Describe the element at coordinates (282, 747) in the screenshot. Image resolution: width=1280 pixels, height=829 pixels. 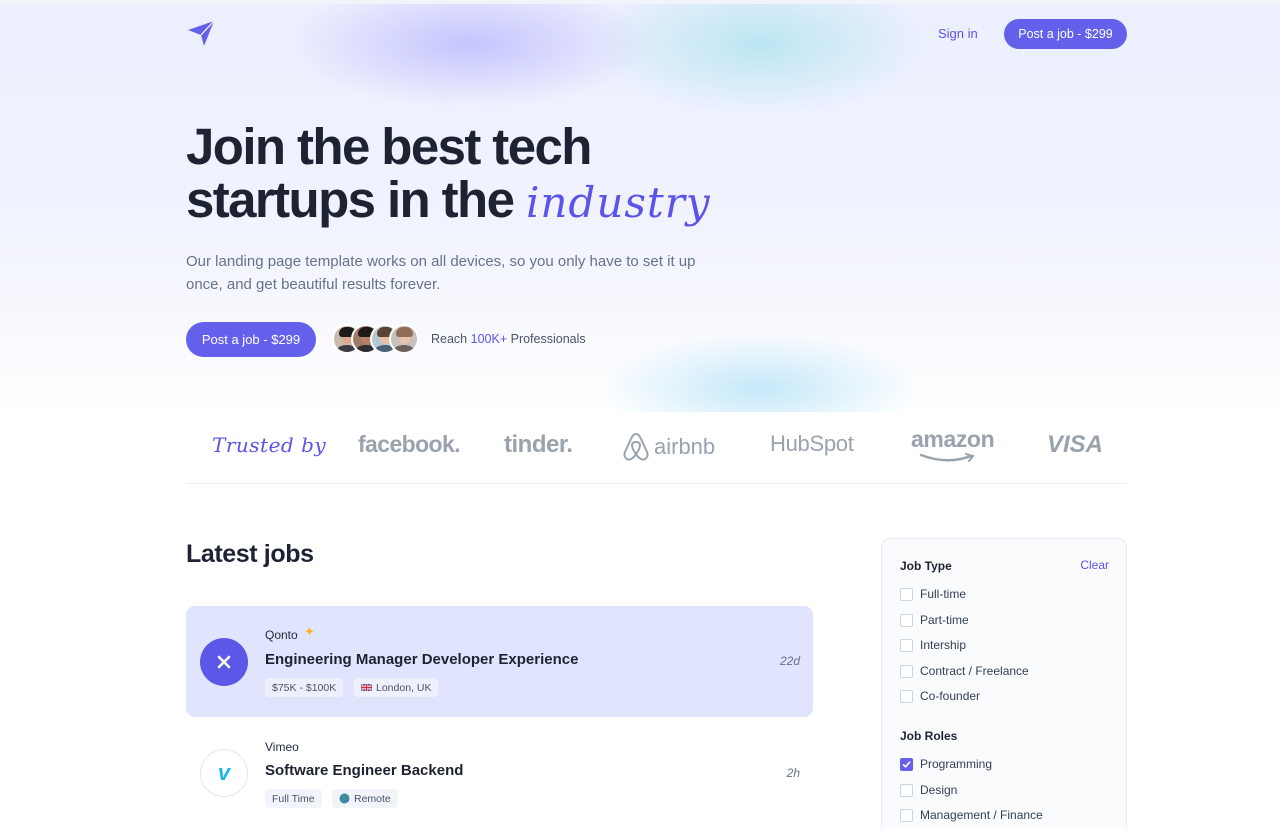
I see `company-name: Vimeo` at that location.